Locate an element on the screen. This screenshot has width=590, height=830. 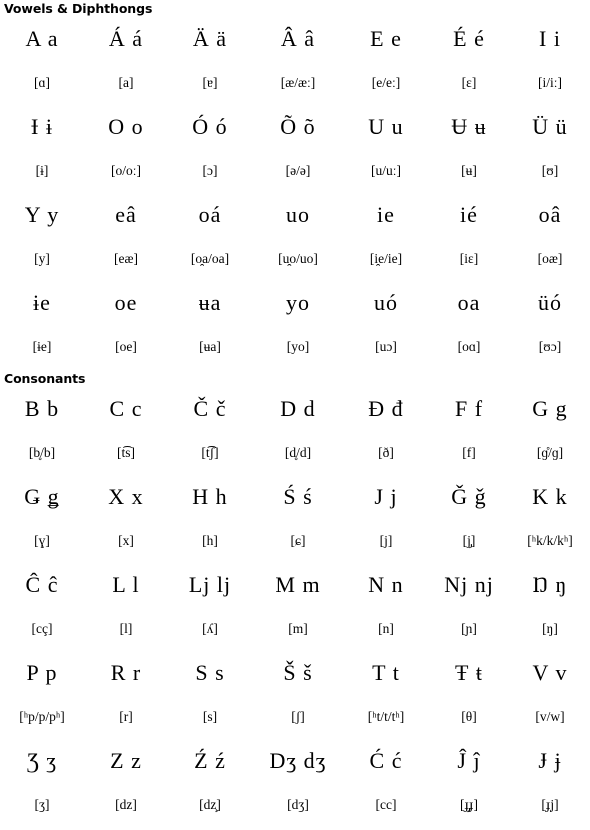
letter-cell: Ć ć is located at coordinates (386, 760).